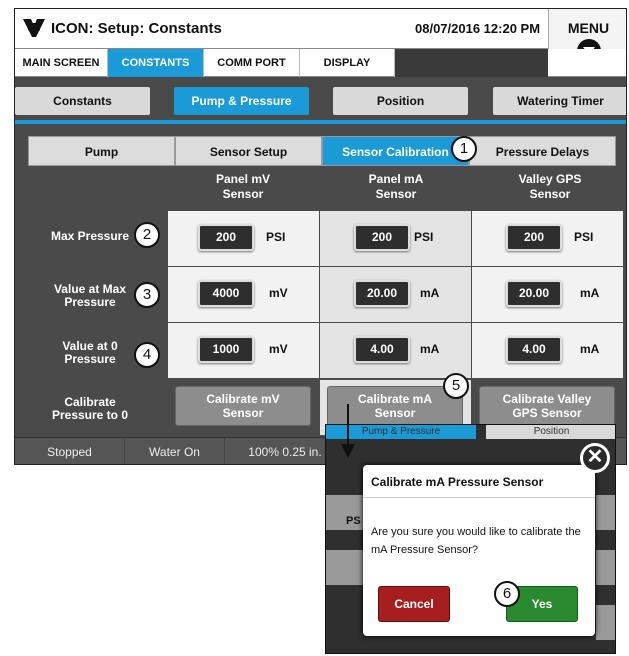  I want to click on value-max-gps-field: 20.00, so click(534, 293).